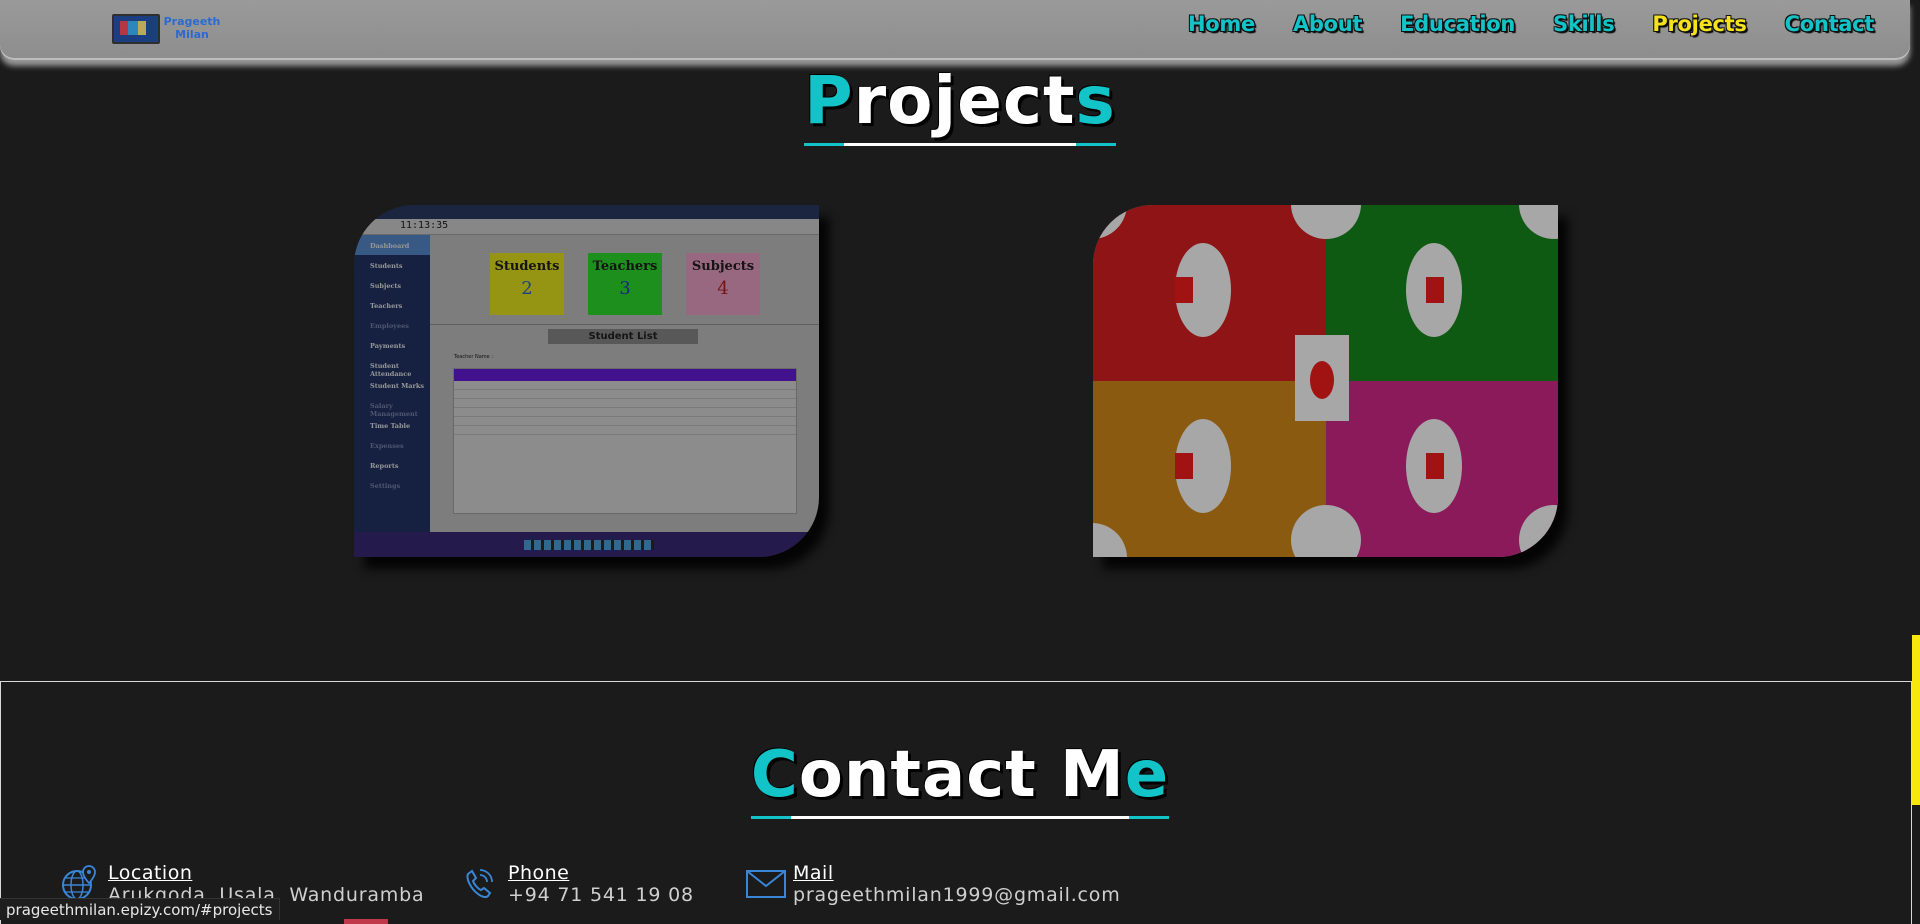 The image size is (1920, 924). I want to click on students-tile-value: 2, so click(527, 288).